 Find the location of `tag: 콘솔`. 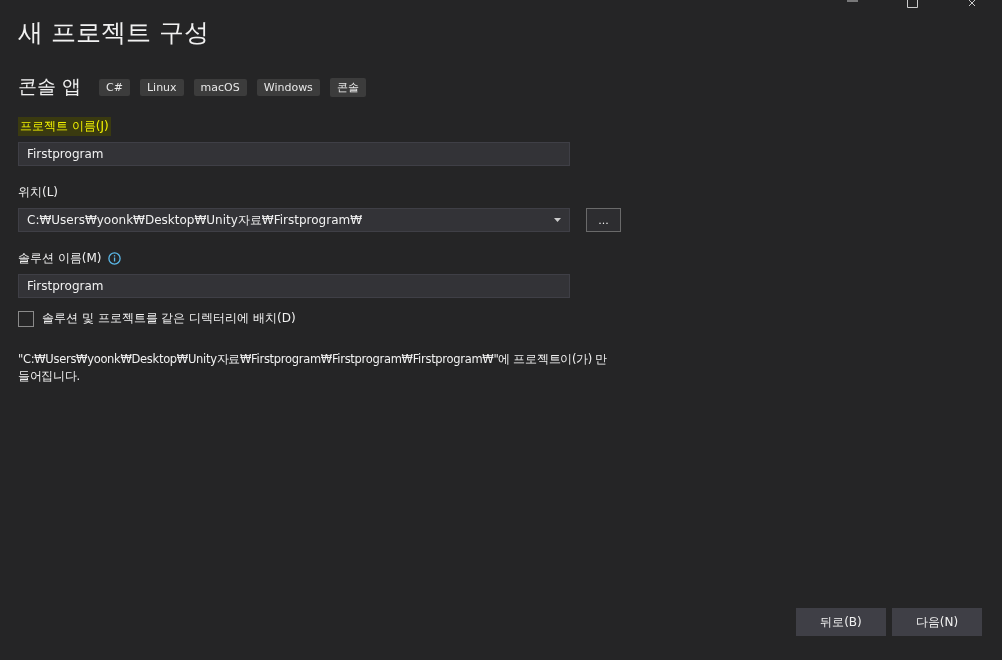

tag: 콘솔 is located at coordinates (347, 87).